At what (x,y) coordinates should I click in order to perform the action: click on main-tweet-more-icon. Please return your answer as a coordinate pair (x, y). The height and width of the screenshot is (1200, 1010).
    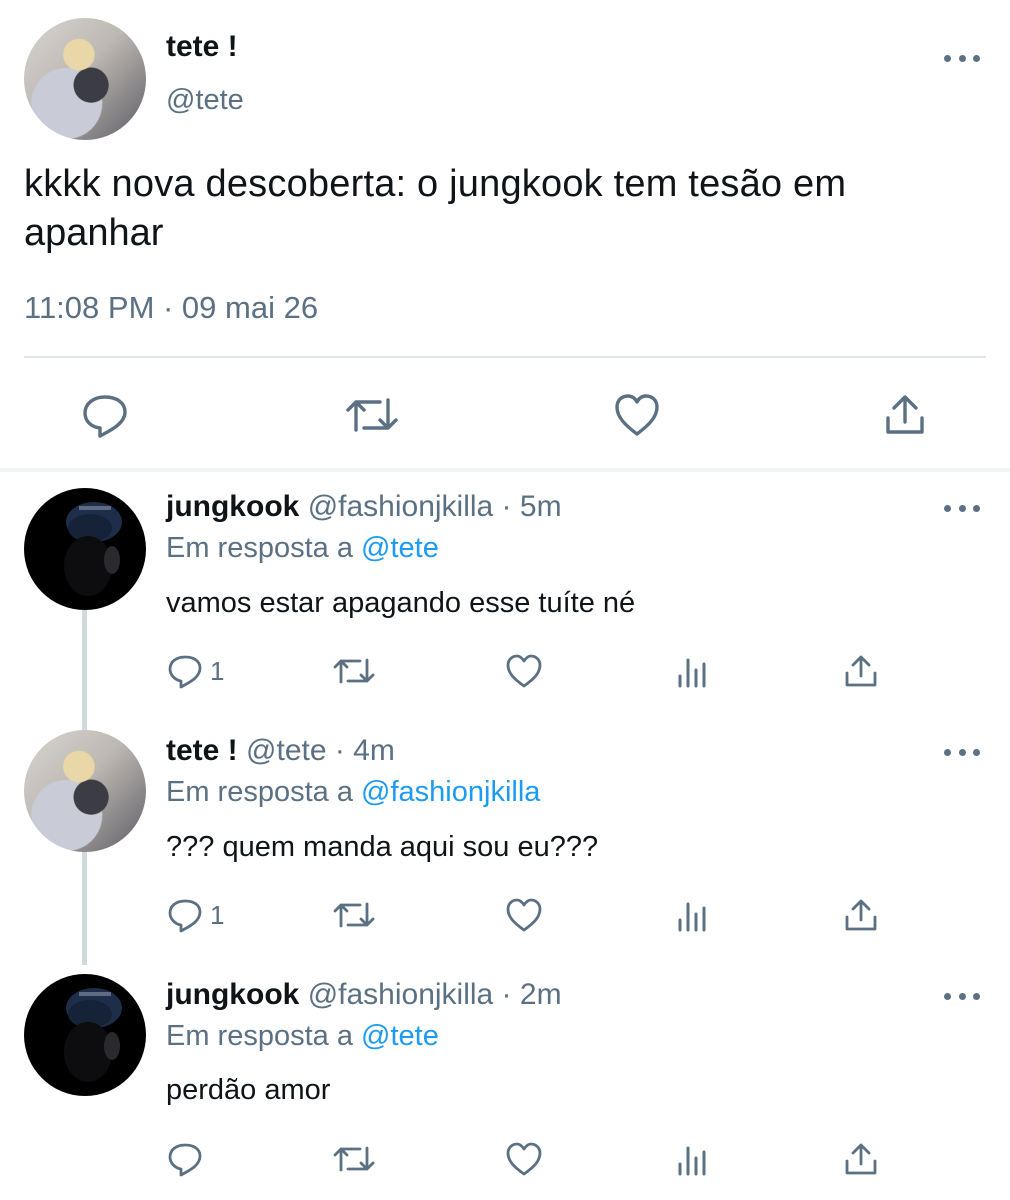
    Looking at the image, I should click on (962, 58).